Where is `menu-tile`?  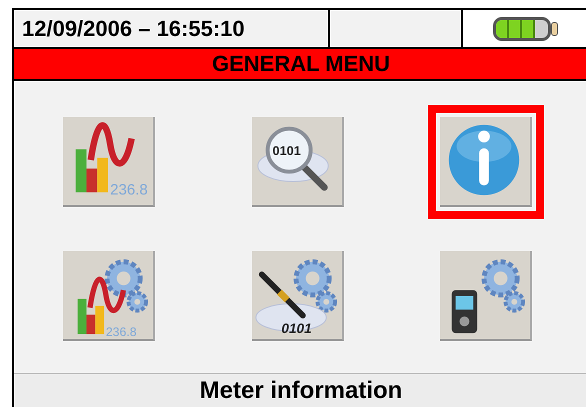
menu-tile is located at coordinates (486, 162).